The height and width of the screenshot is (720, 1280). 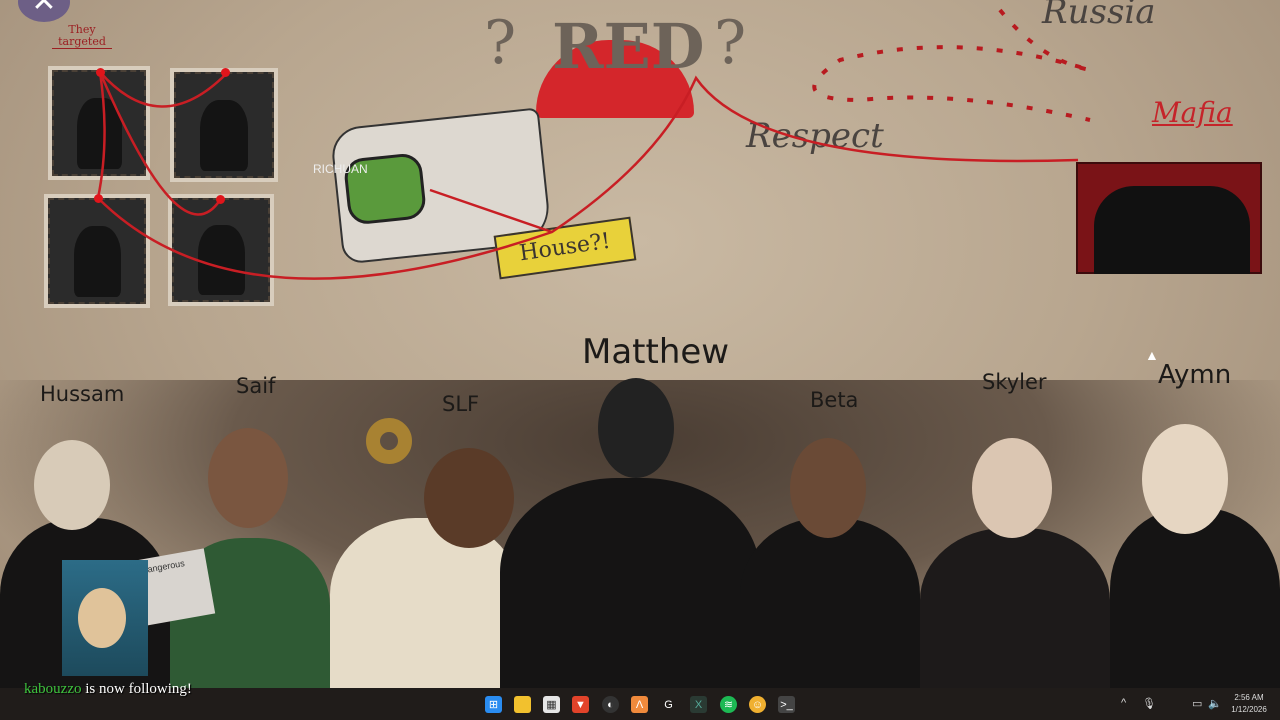 What do you see at coordinates (830, 603) in the screenshot?
I see `character-beta` at bounding box center [830, 603].